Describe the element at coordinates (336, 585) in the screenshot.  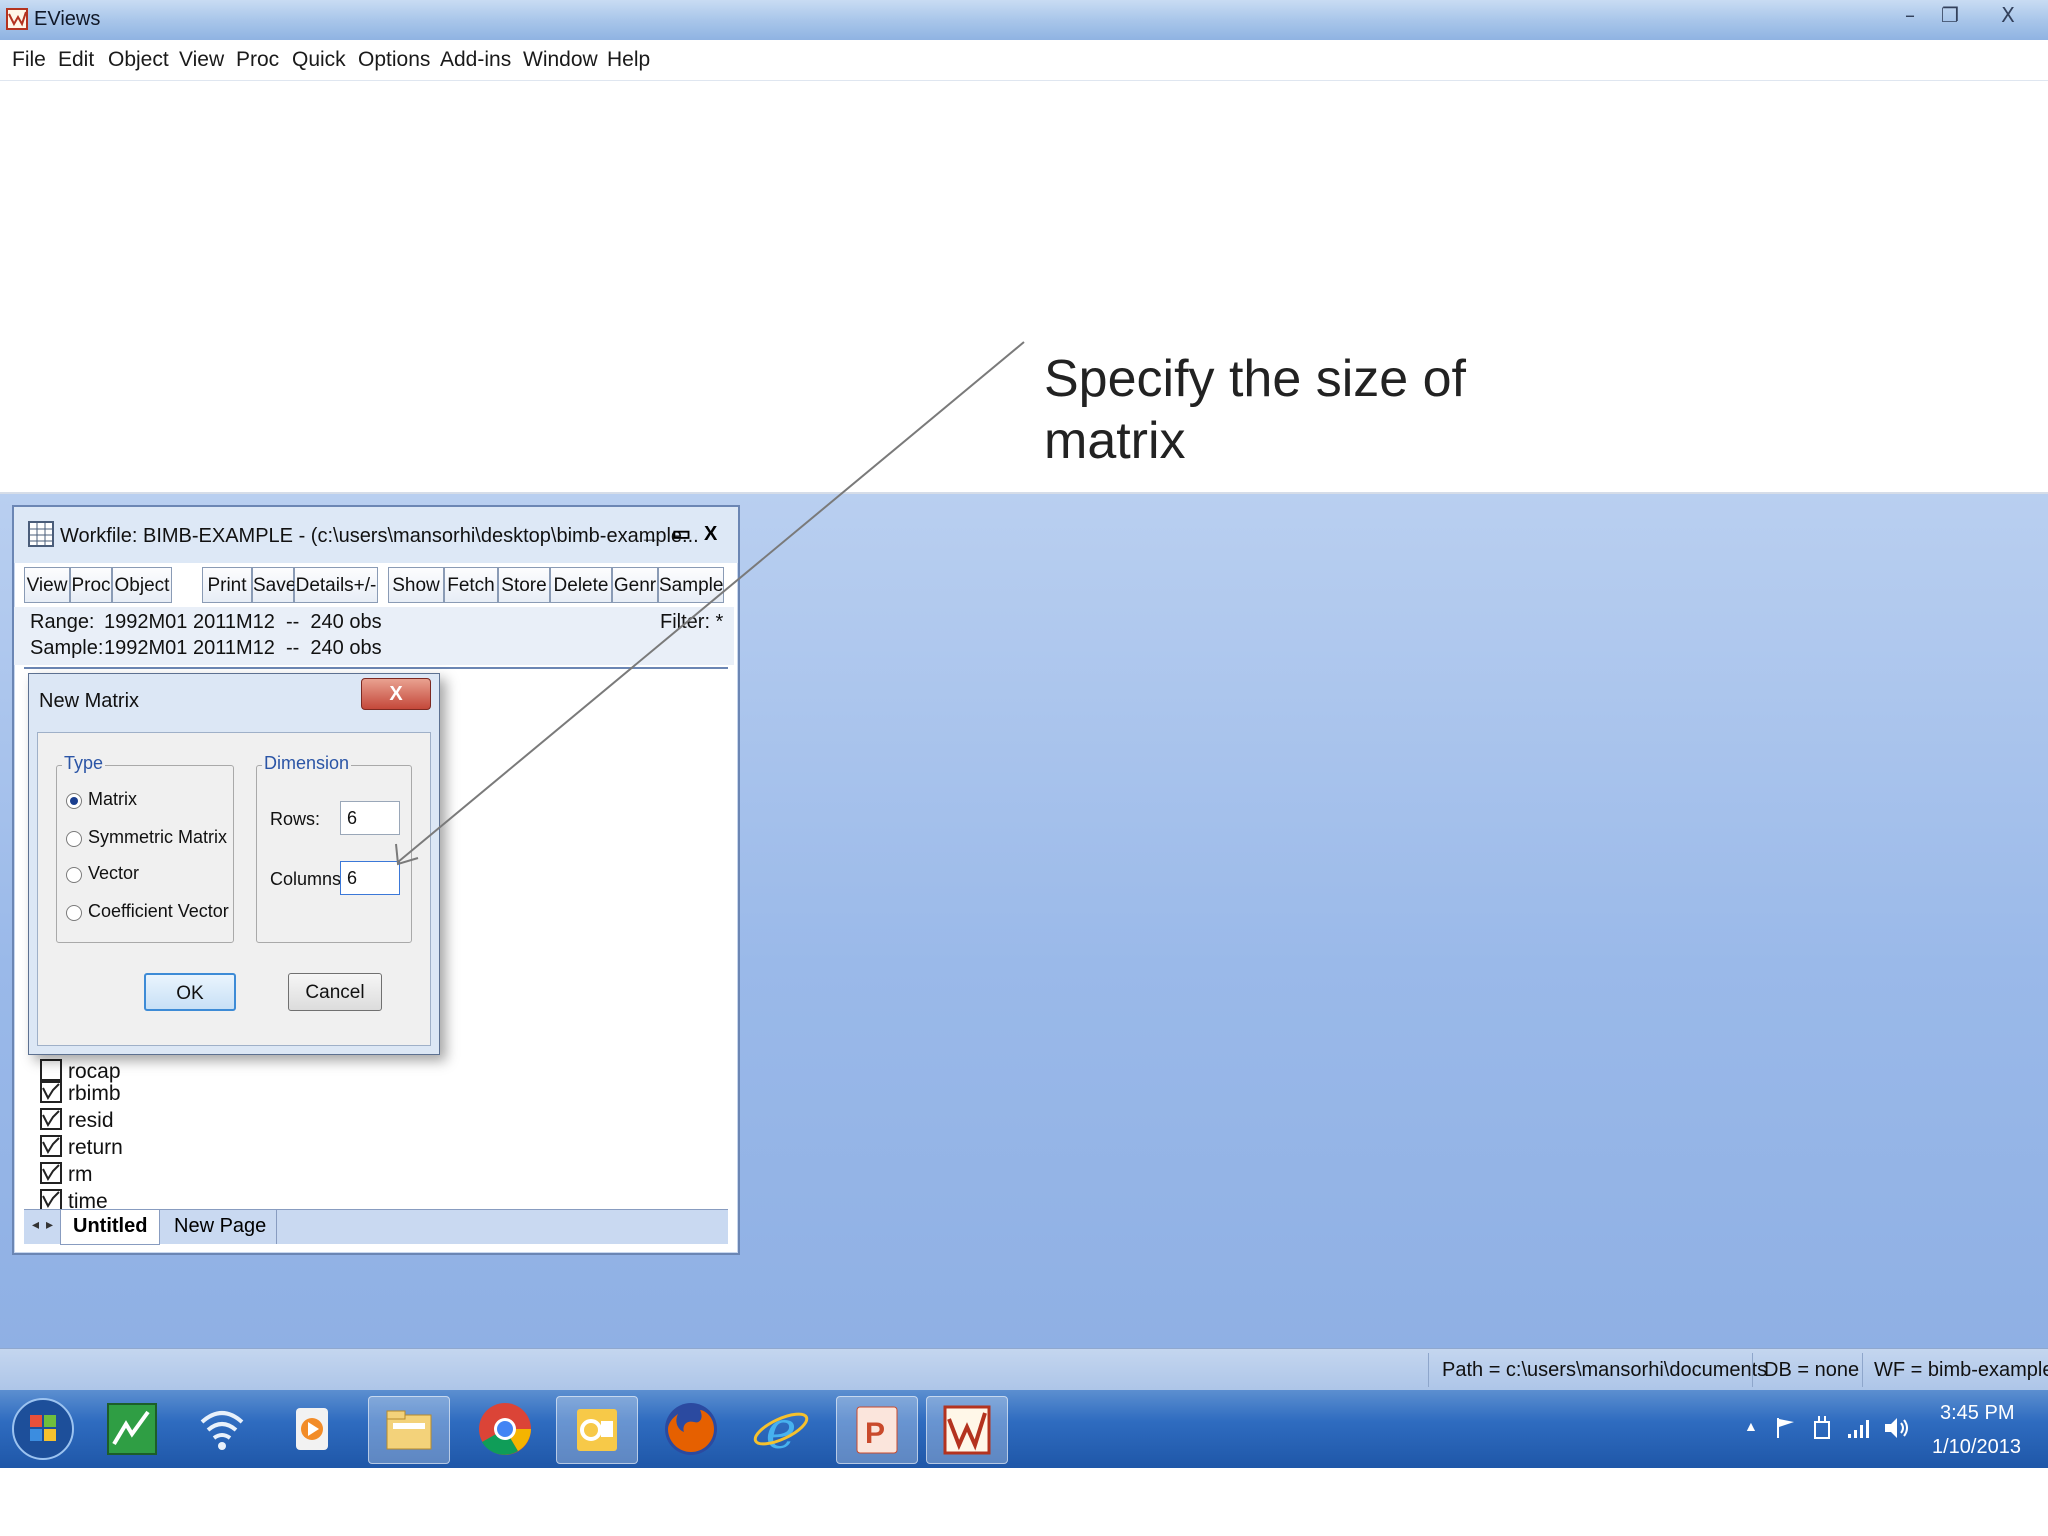
I see `toolbar-details-button: Details+/-` at that location.